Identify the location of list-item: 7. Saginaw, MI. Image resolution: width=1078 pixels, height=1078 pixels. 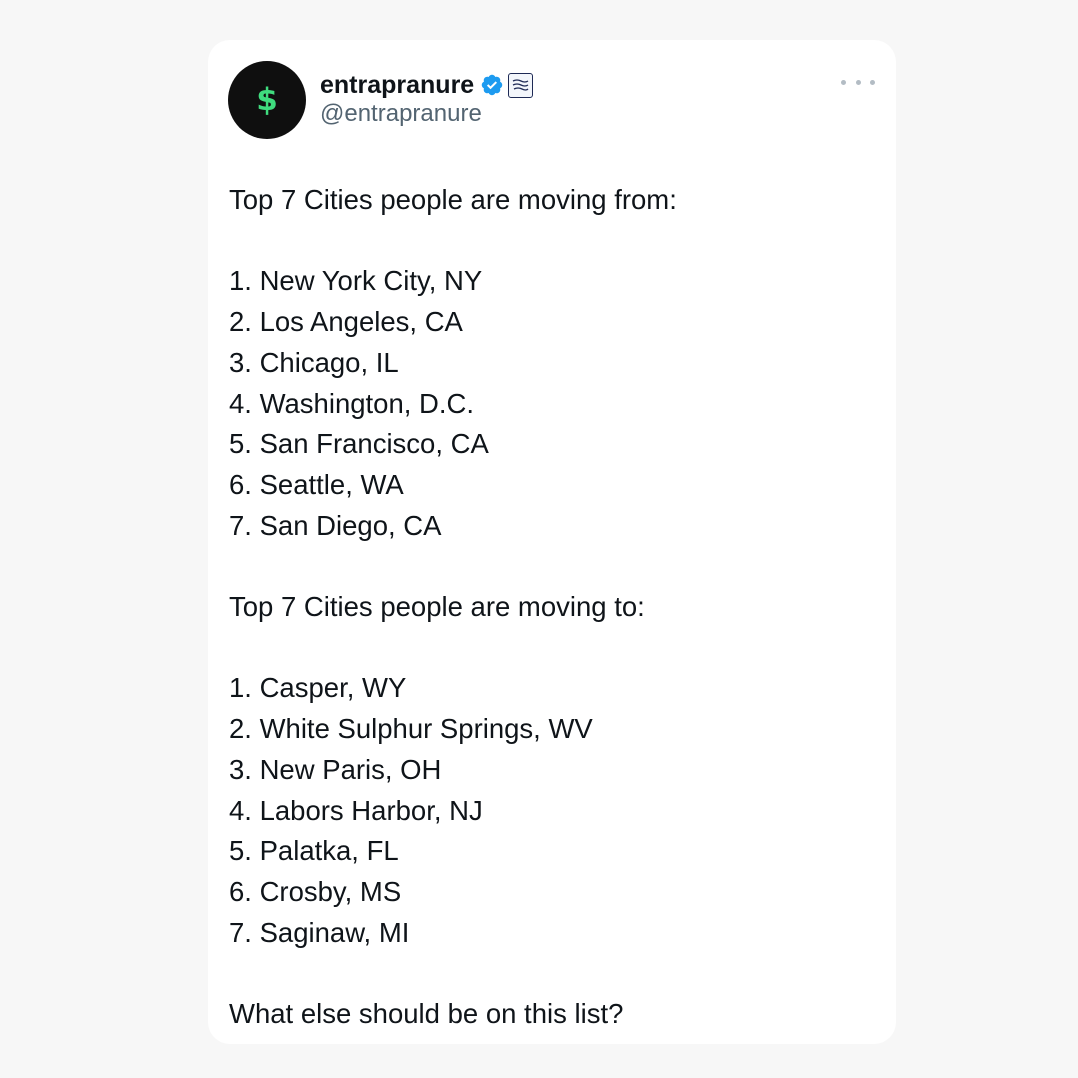
(319, 932).